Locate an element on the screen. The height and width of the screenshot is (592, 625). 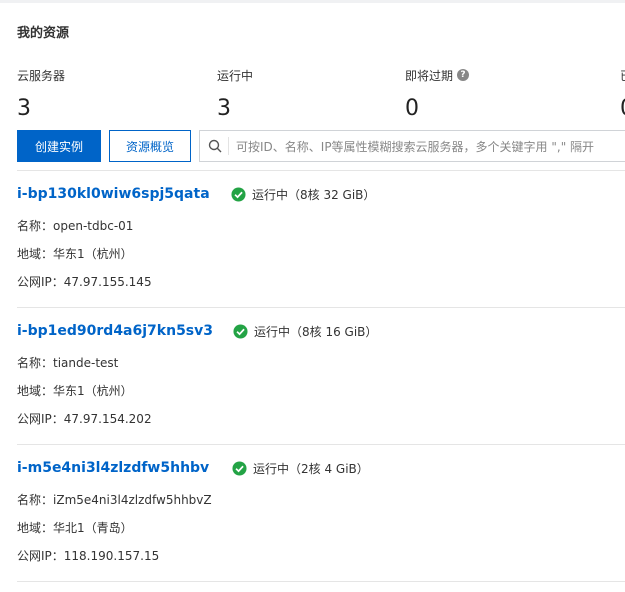
instance-name: open-tdbc-01 is located at coordinates (93, 226).